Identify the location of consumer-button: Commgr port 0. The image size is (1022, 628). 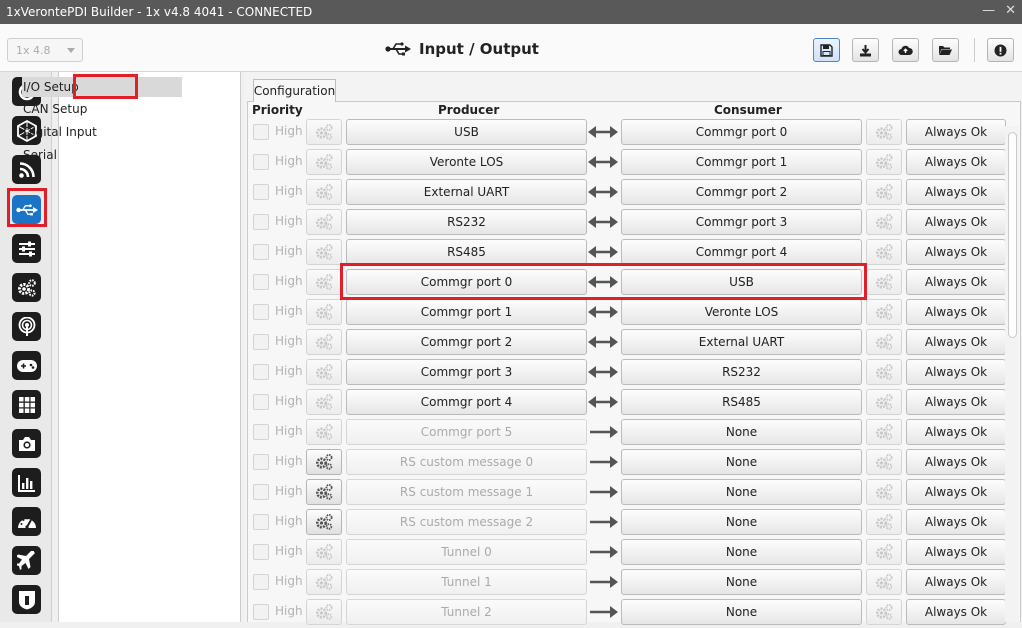
(741, 132).